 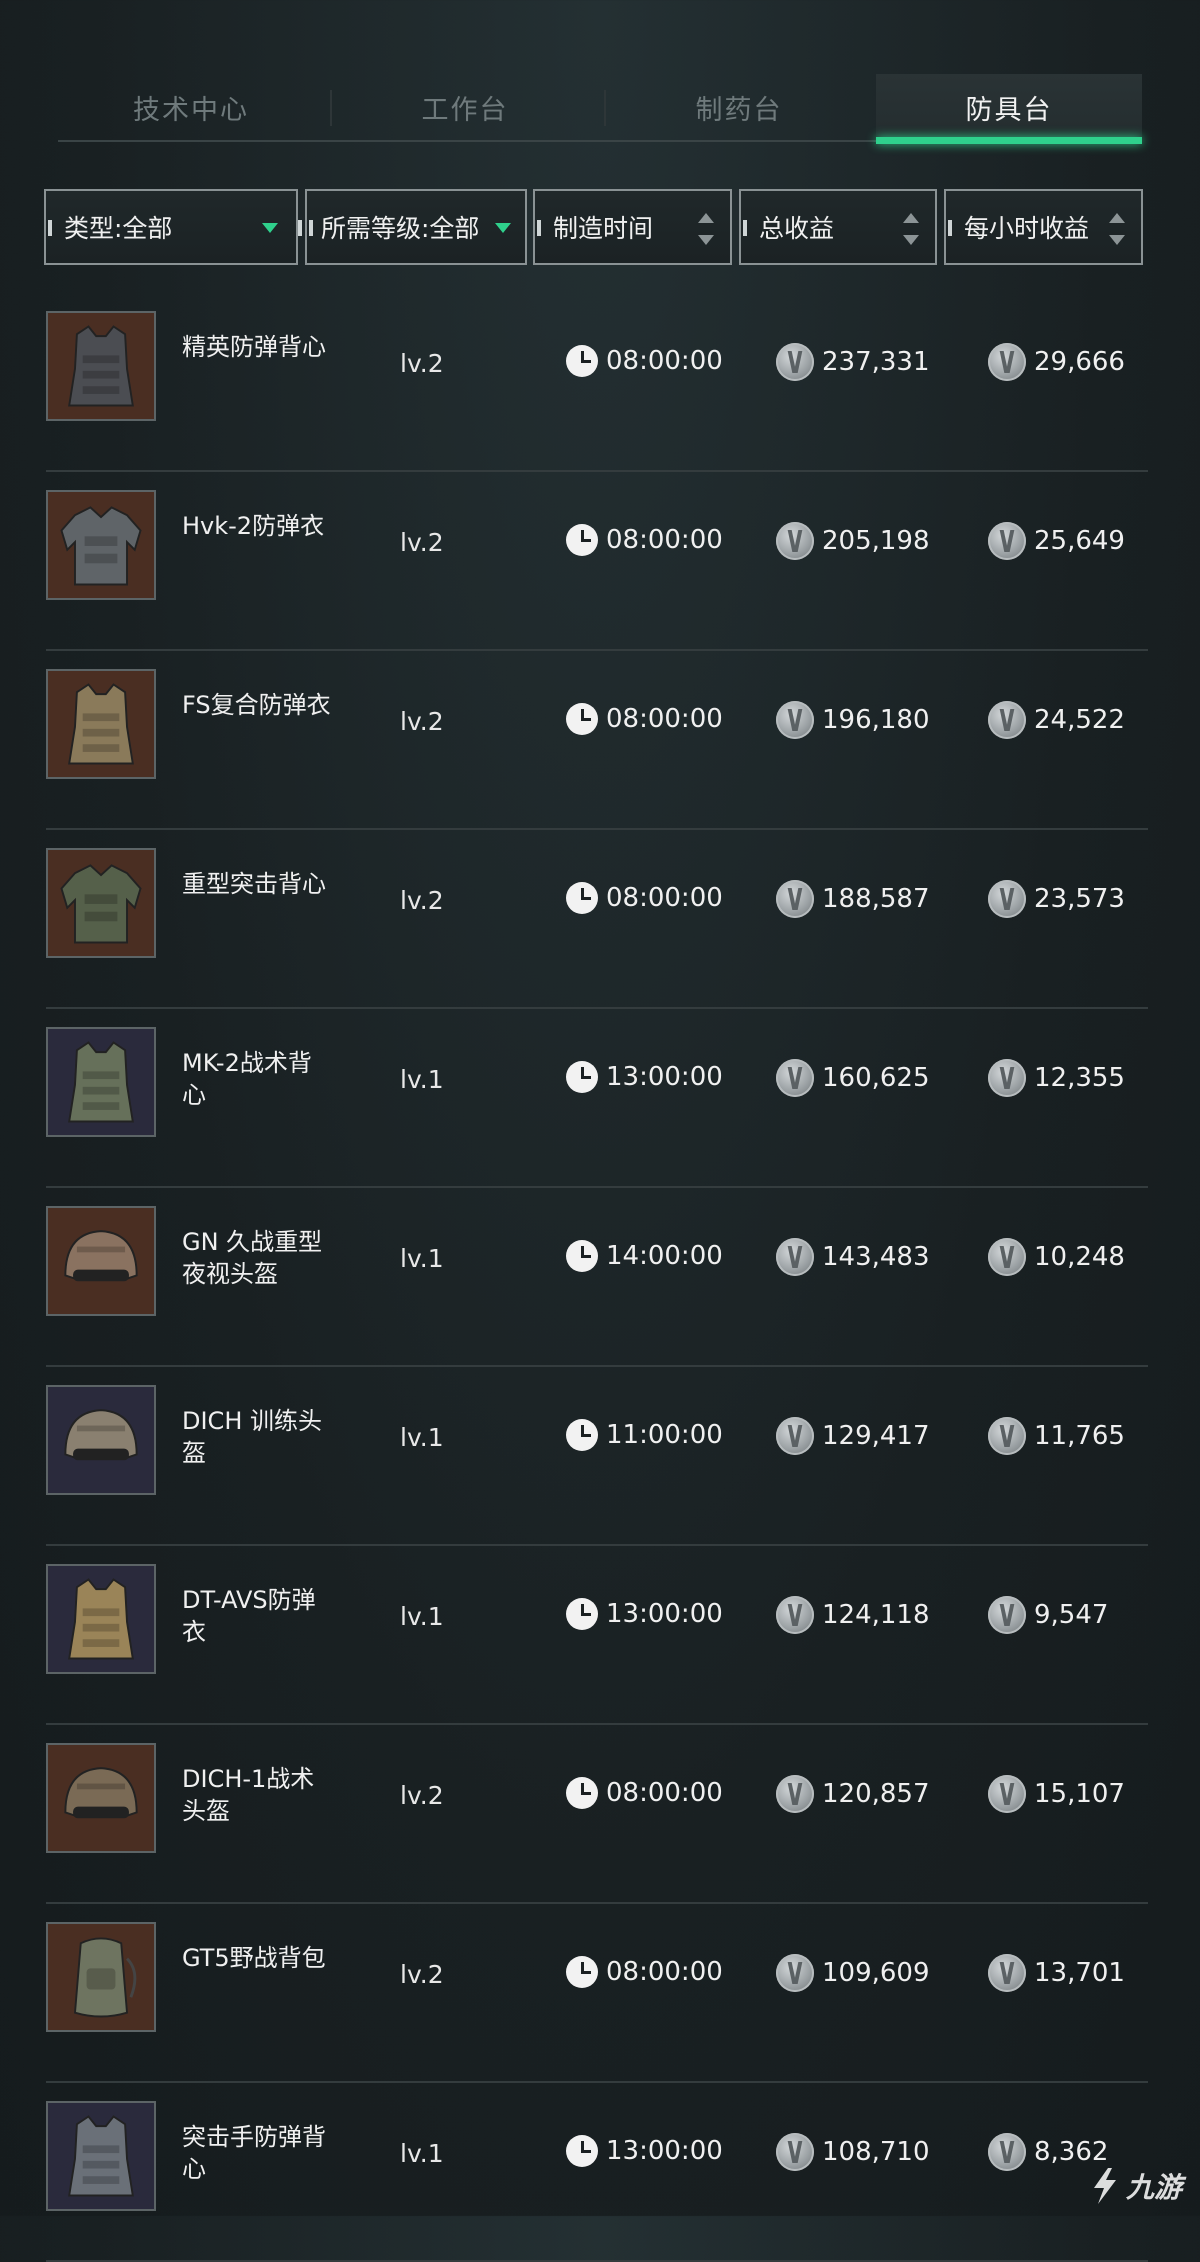 I want to click on total-income: 108,710, so click(x=853, y=2152).